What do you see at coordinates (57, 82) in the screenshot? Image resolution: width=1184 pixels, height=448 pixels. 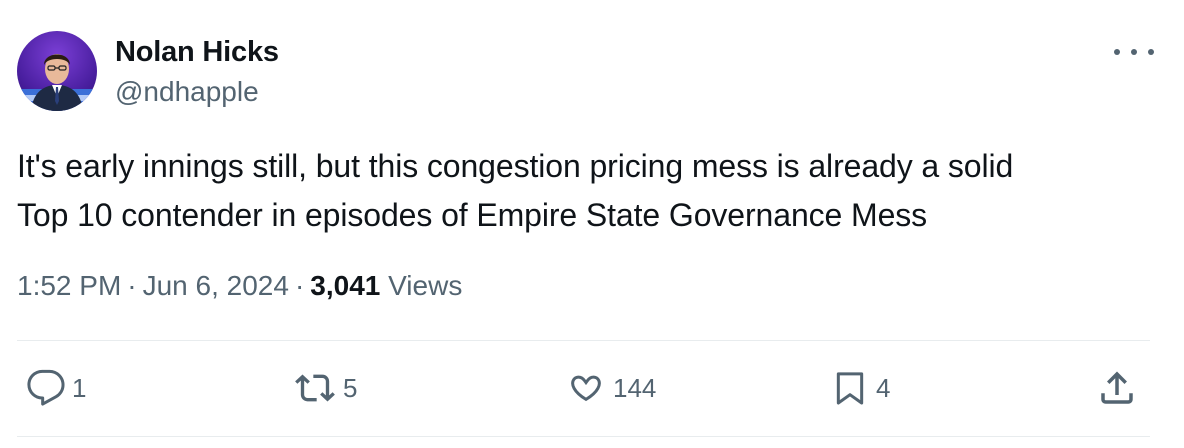 I see `avatar-image` at bounding box center [57, 82].